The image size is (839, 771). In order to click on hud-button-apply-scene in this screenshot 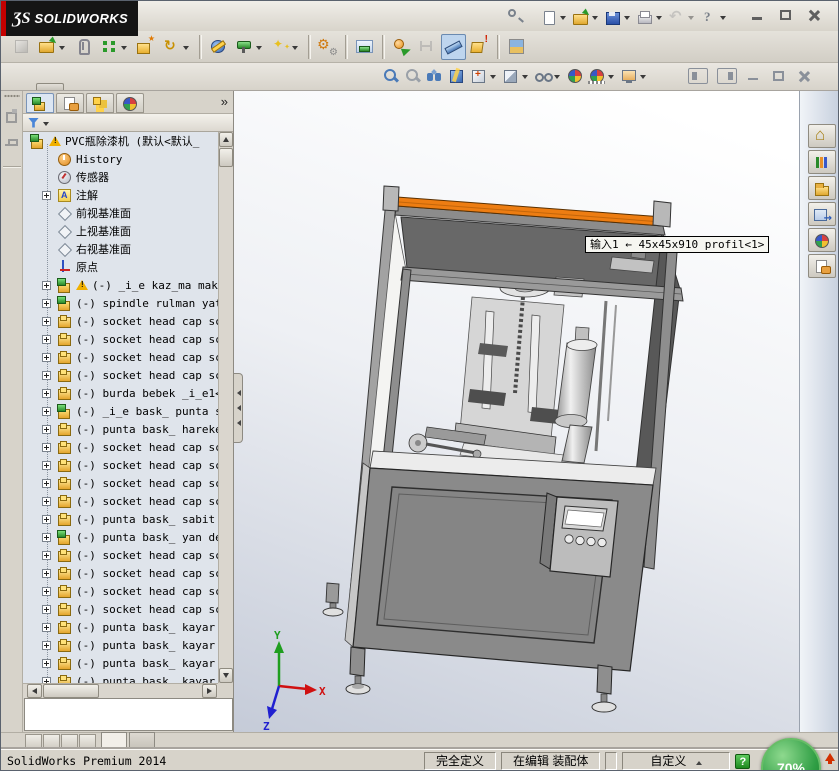, I will do `click(602, 75)`.